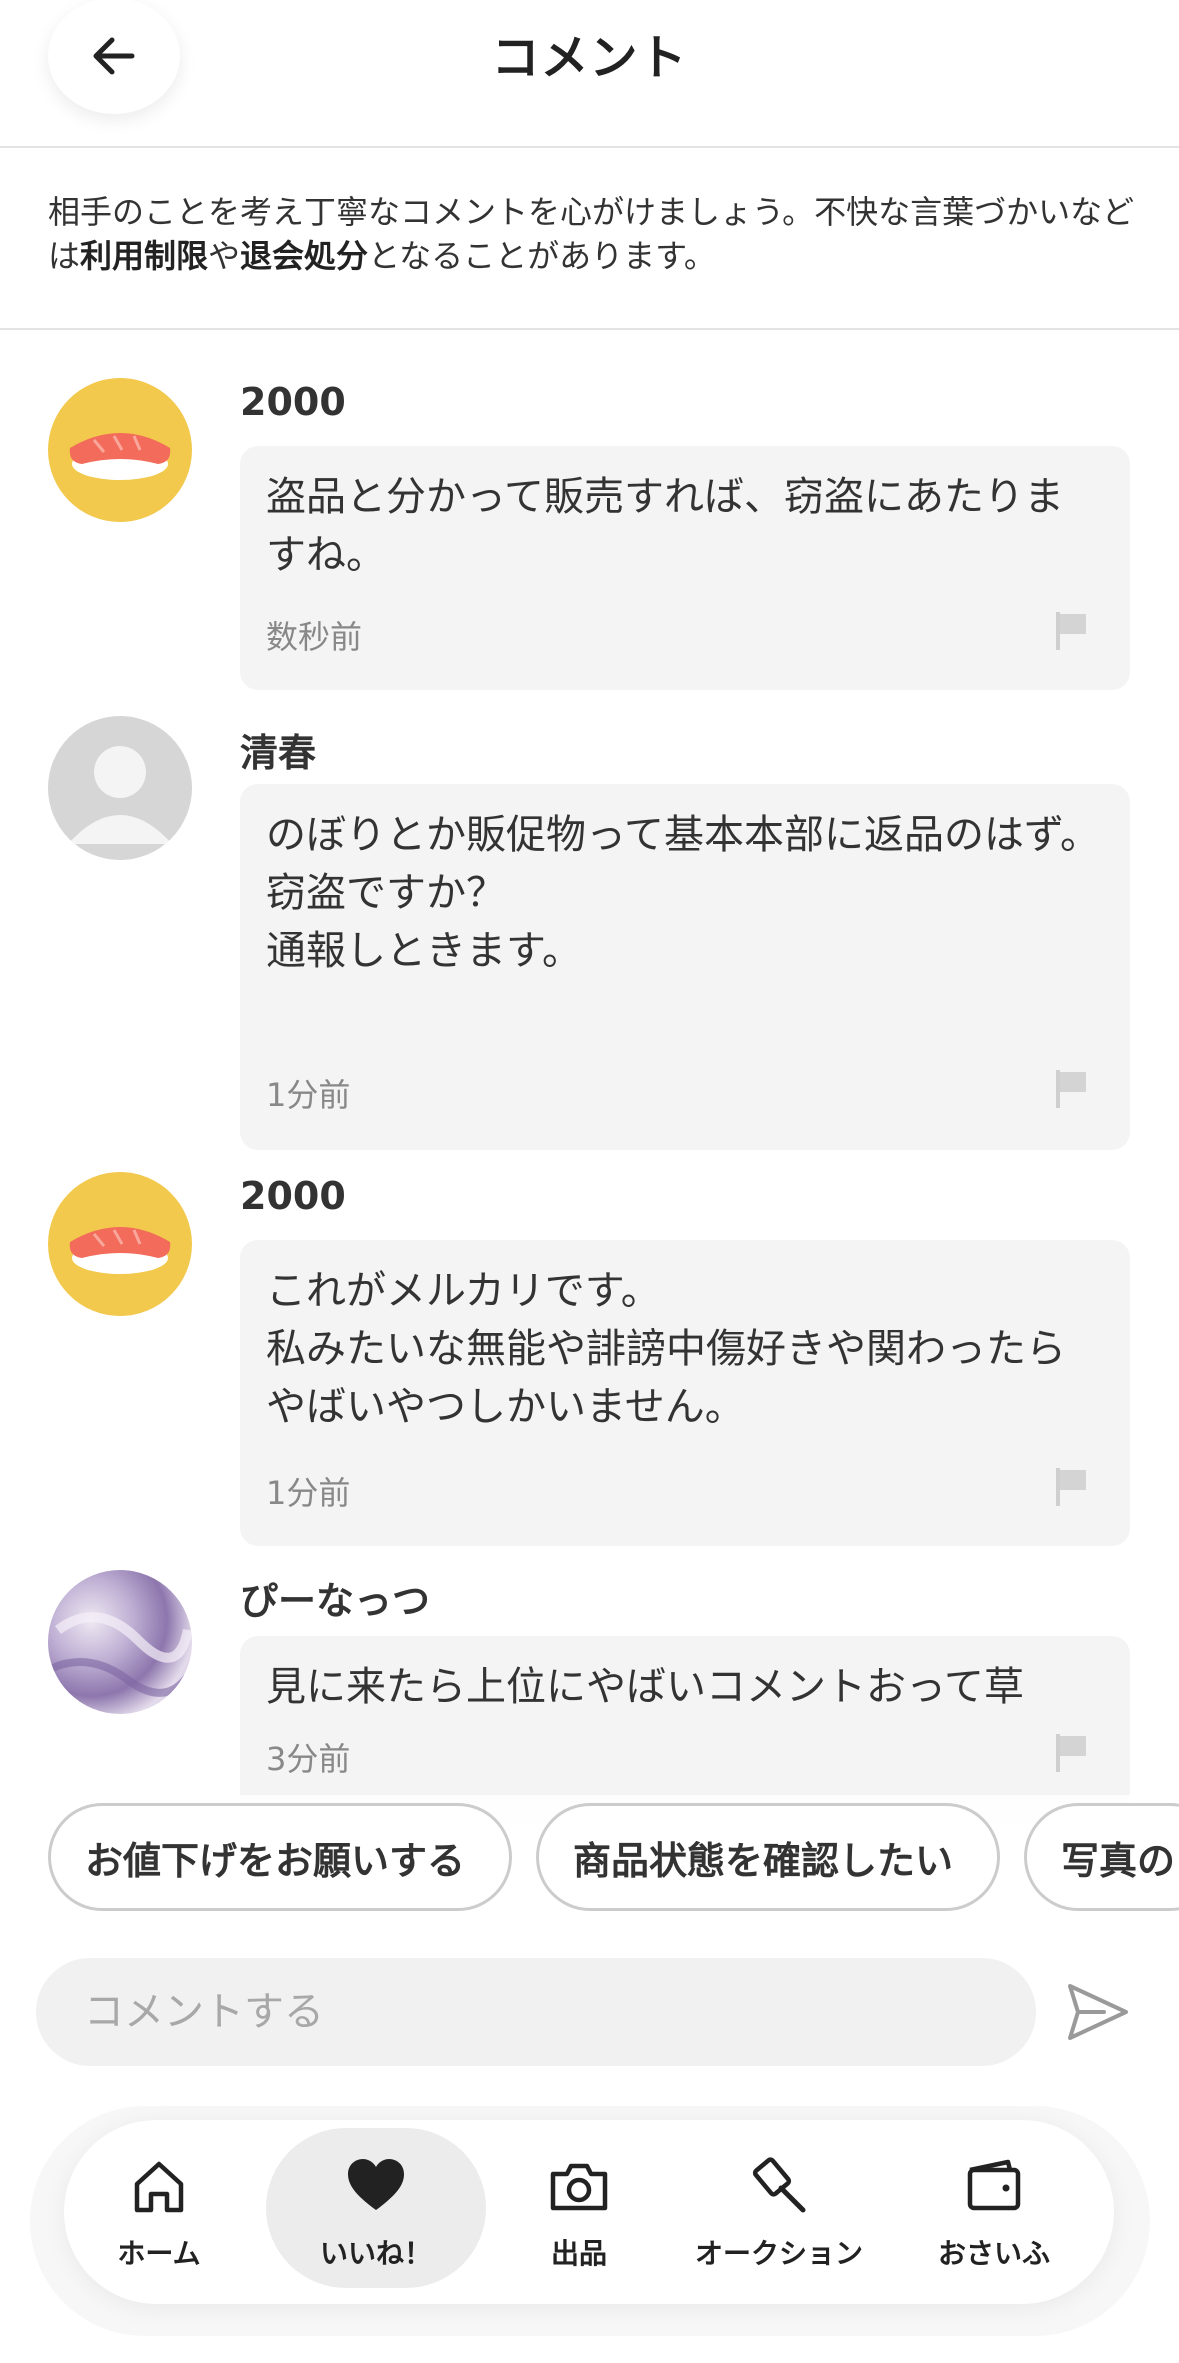  What do you see at coordinates (120, 1654) in the screenshot?
I see `photo-avatar-icon` at bounding box center [120, 1654].